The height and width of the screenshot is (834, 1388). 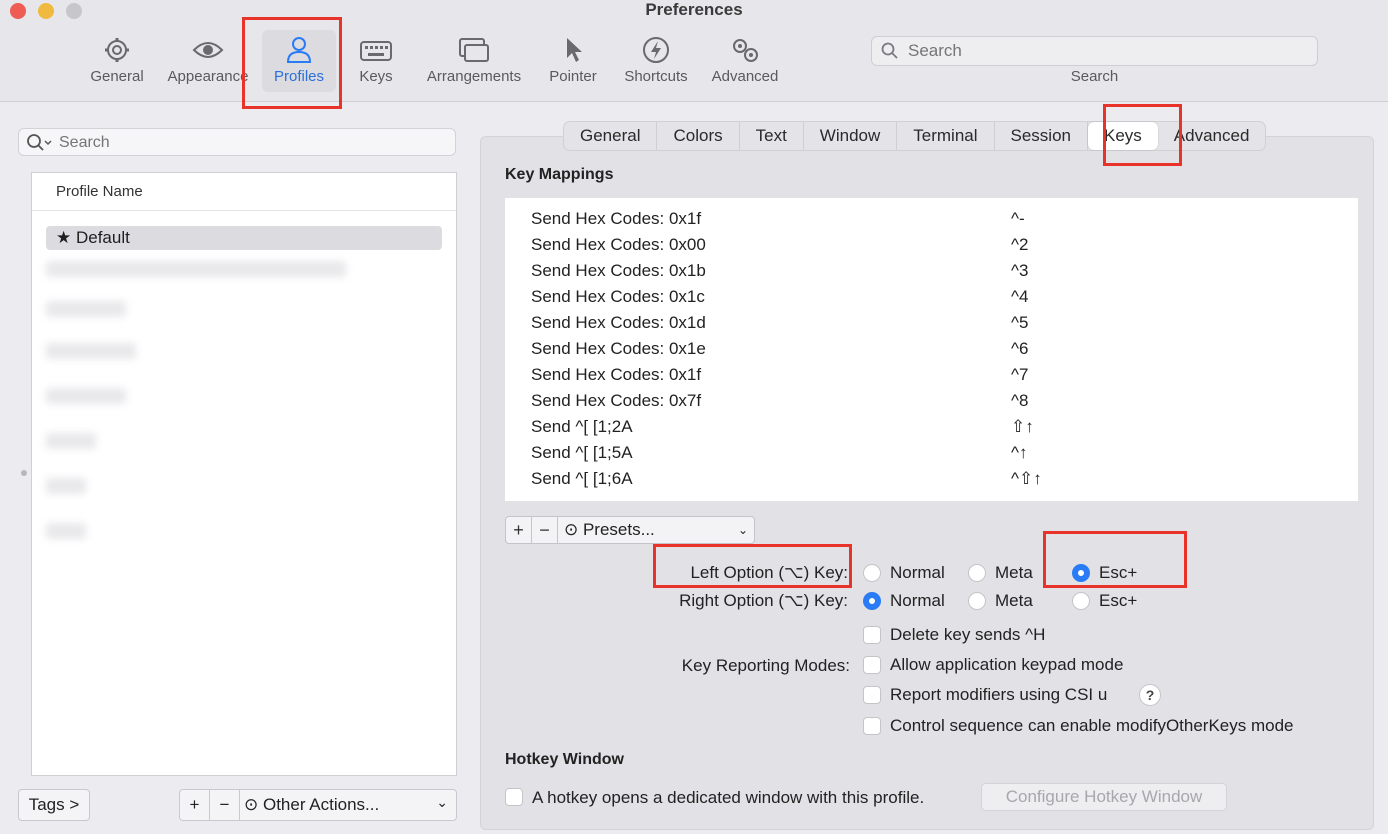 What do you see at coordinates (1019, 452) in the screenshot?
I see `mapping-key: ^↑` at bounding box center [1019, 452].